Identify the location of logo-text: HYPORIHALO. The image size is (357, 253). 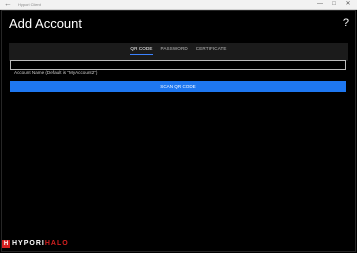
(40, 244).